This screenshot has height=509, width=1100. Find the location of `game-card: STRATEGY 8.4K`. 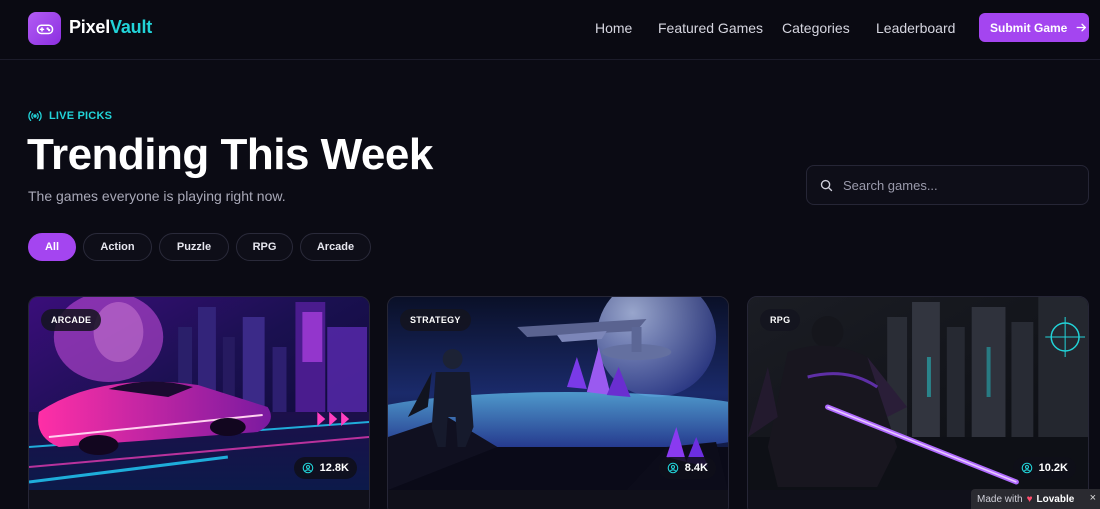

game-card: STRATEGY 8.4K is located at coordinates (558, 402).